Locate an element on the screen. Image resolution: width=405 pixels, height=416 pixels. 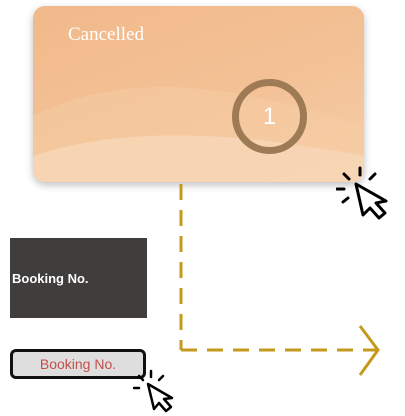
booking-no-button-dark: Booking No. is located at coordinates (78, 278).